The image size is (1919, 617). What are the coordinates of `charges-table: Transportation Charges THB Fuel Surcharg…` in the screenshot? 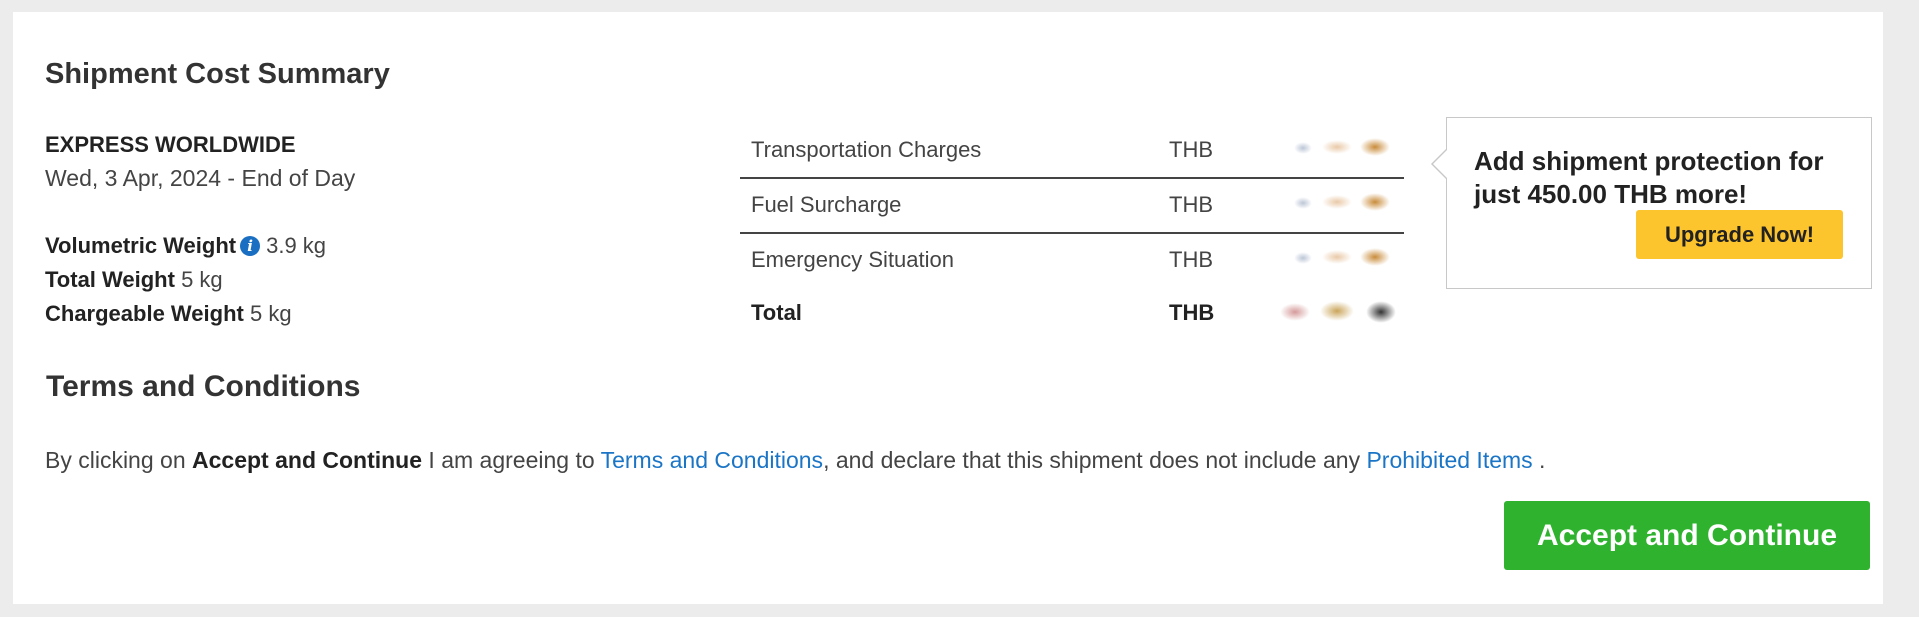 It's located at (1072, 232).